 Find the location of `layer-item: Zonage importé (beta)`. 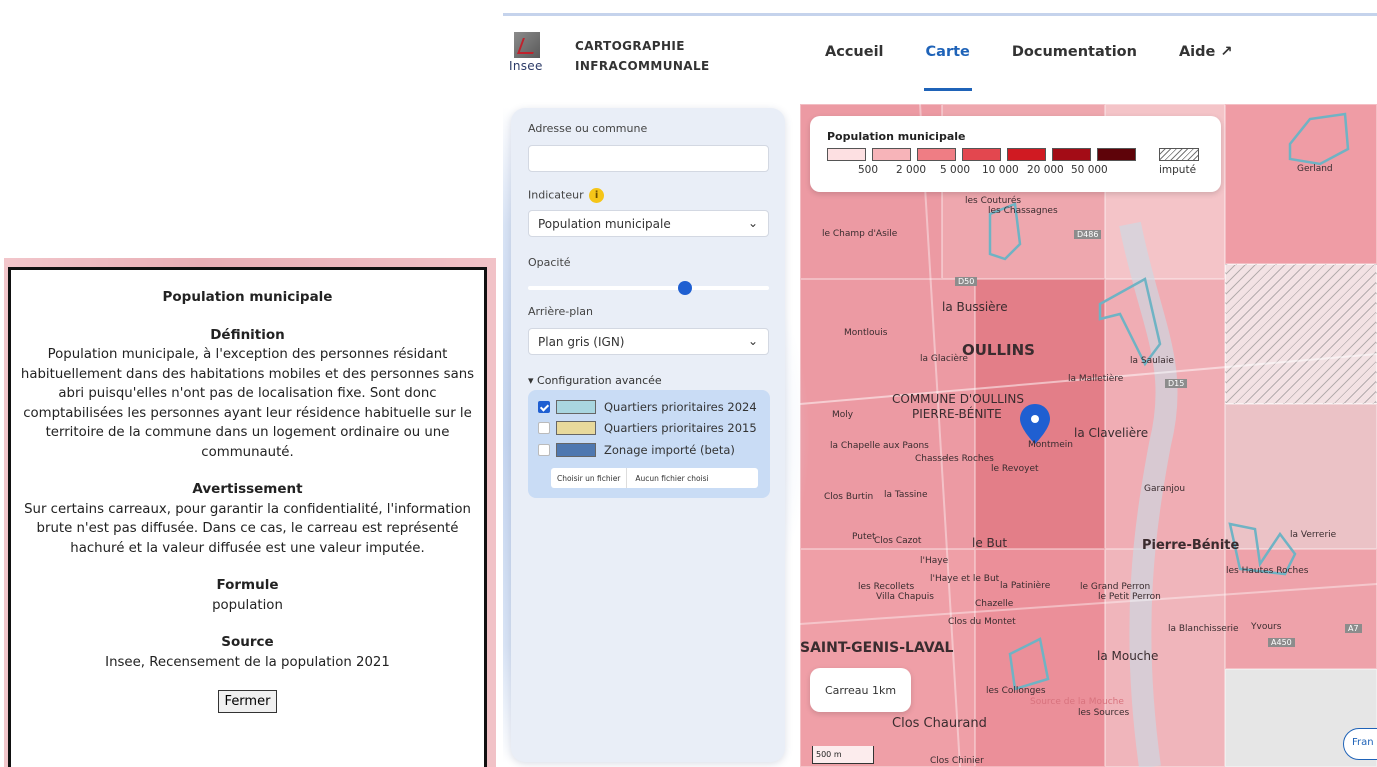

layer-item: Zonage importé (beta) is located at coordinates (636, 450).